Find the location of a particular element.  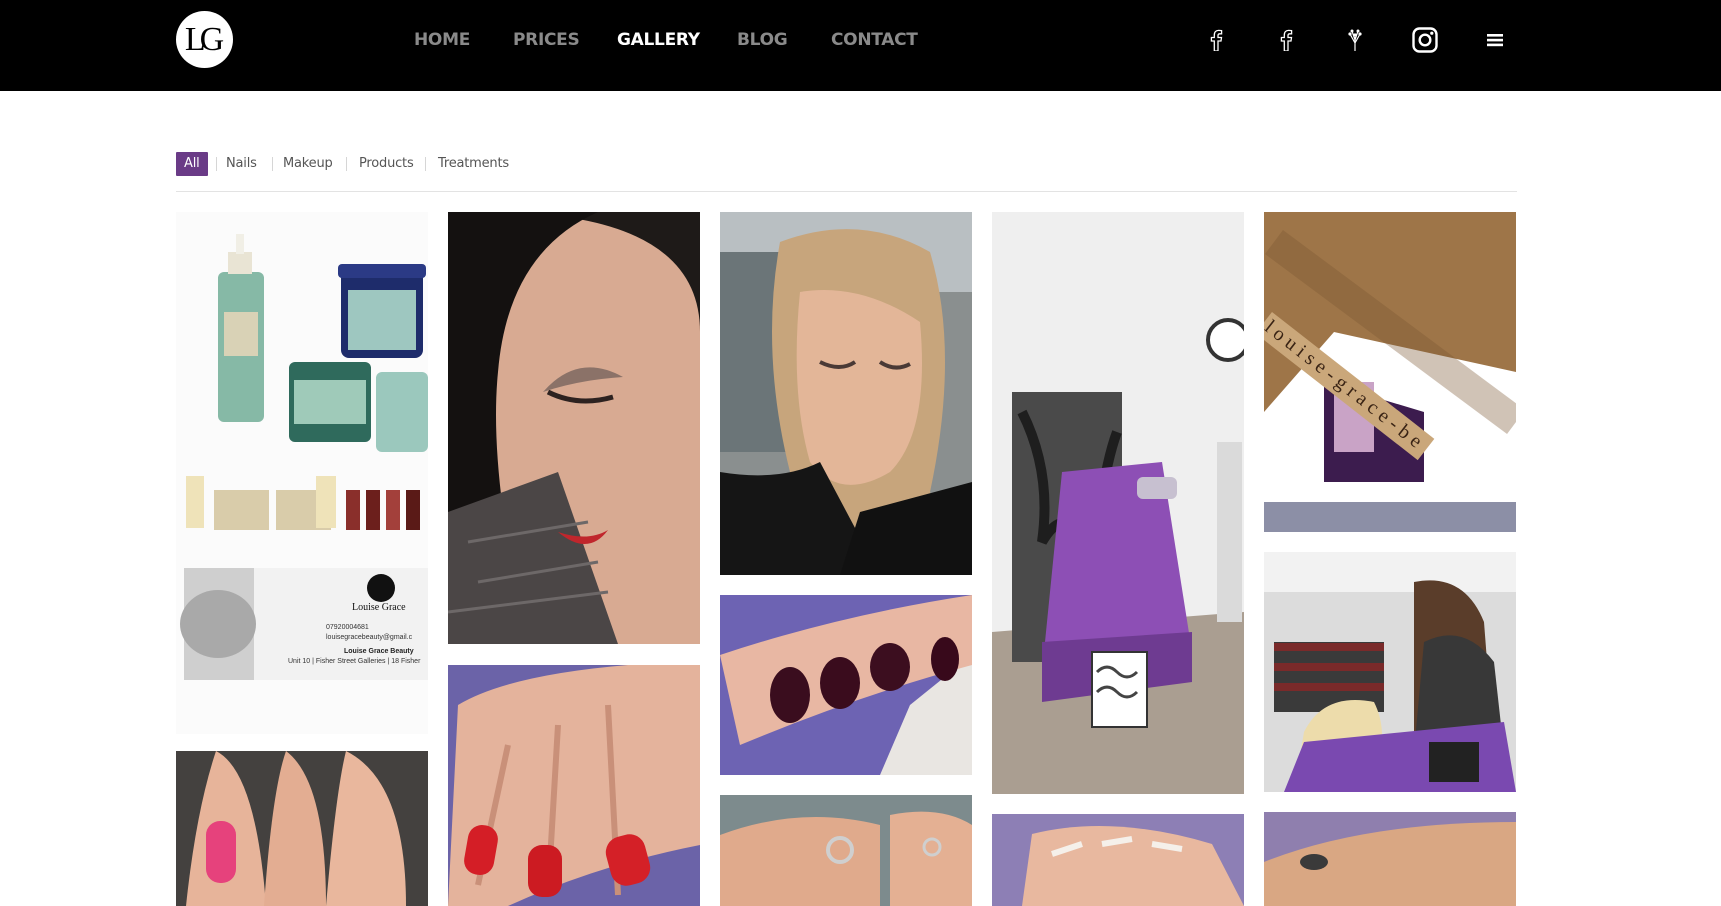

filter-nails: Nails is located at coordinates (241, 164).